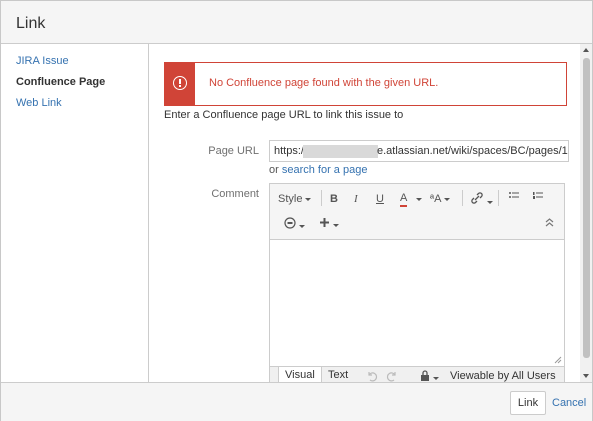  I want to click on link-button: Link, so click(528, 403).